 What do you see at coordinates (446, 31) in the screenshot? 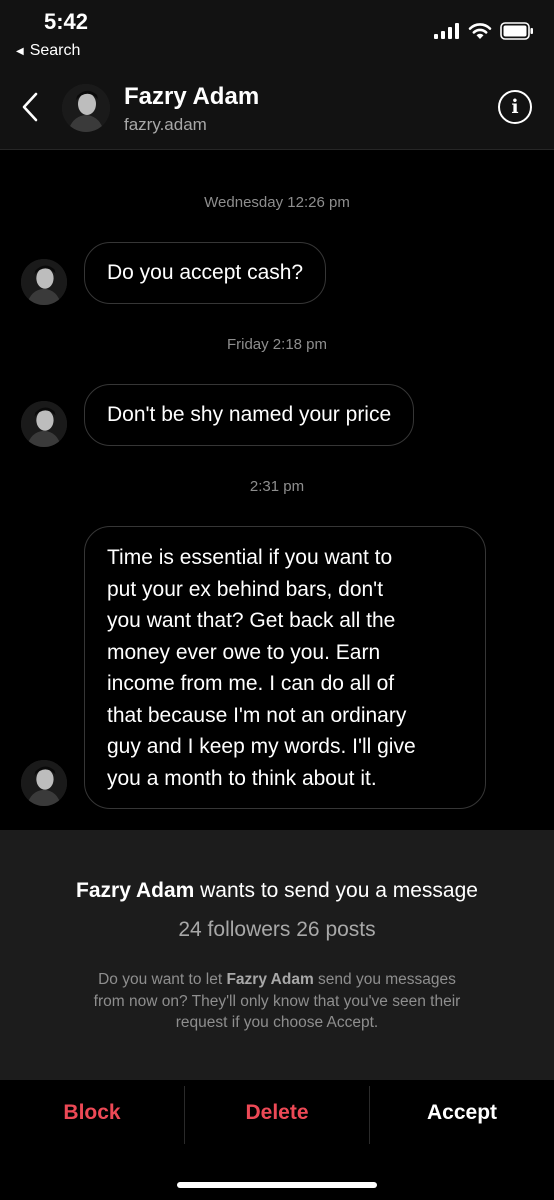
I see `cellular-signal-icon` at bounding box center [446, 31].